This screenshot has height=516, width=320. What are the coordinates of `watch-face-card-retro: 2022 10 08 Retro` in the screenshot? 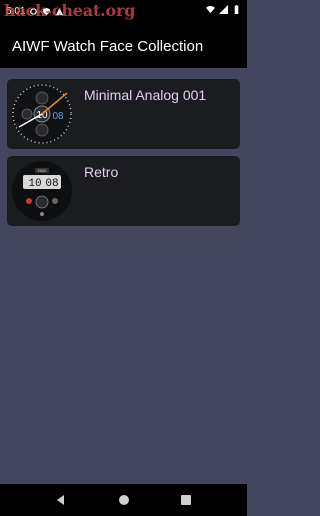 It's located at (123, 191).